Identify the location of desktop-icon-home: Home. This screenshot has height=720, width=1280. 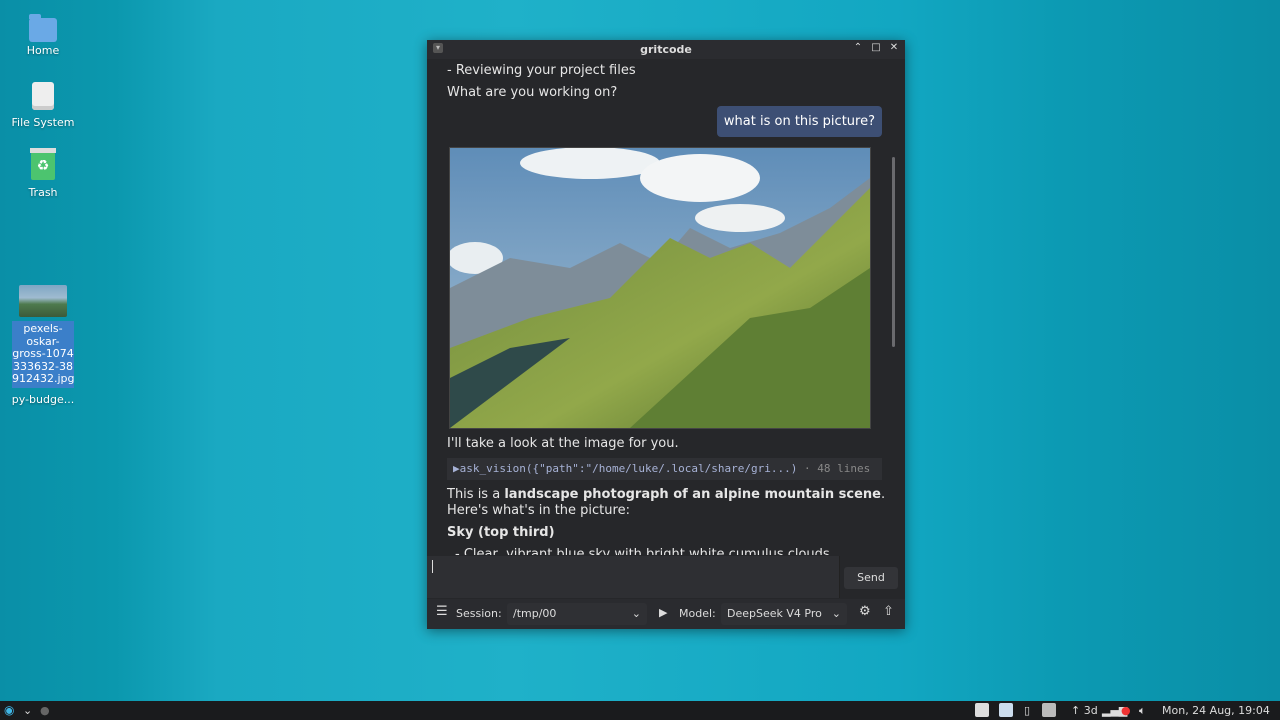
(43, 35).